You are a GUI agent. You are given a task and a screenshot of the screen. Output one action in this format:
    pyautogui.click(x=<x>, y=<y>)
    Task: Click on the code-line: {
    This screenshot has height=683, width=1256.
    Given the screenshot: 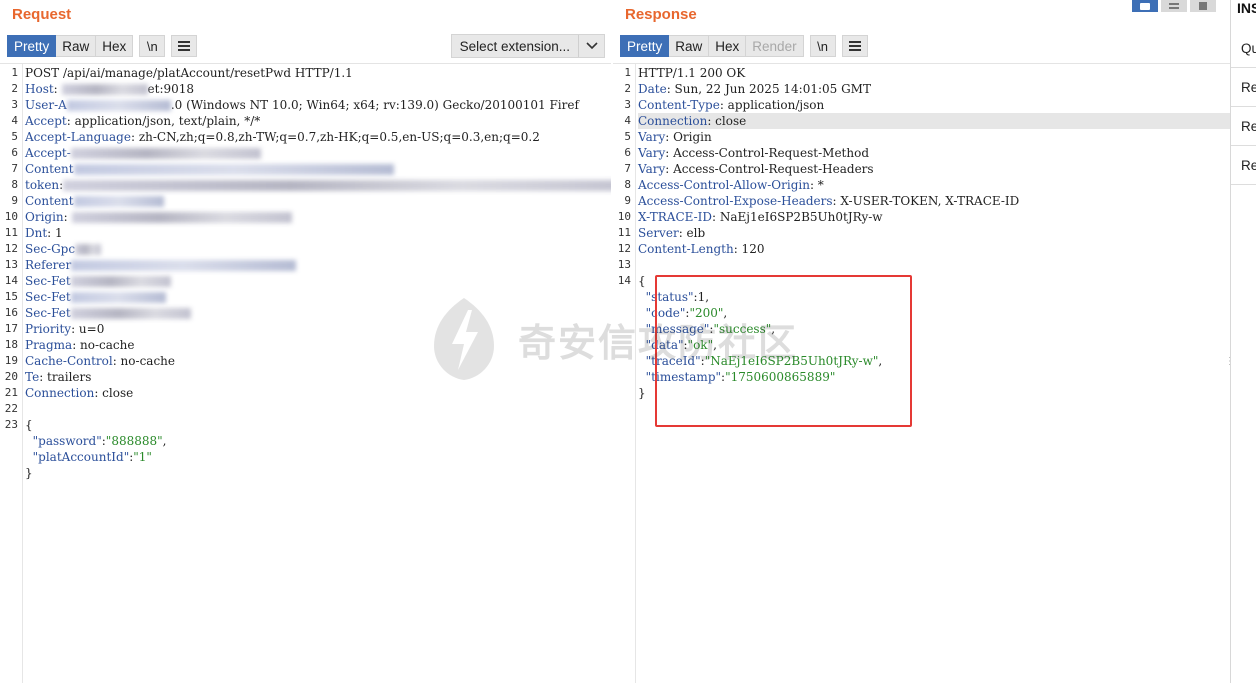 What is the action you would take?
    pyautogui.click(x=29, y=425)
    